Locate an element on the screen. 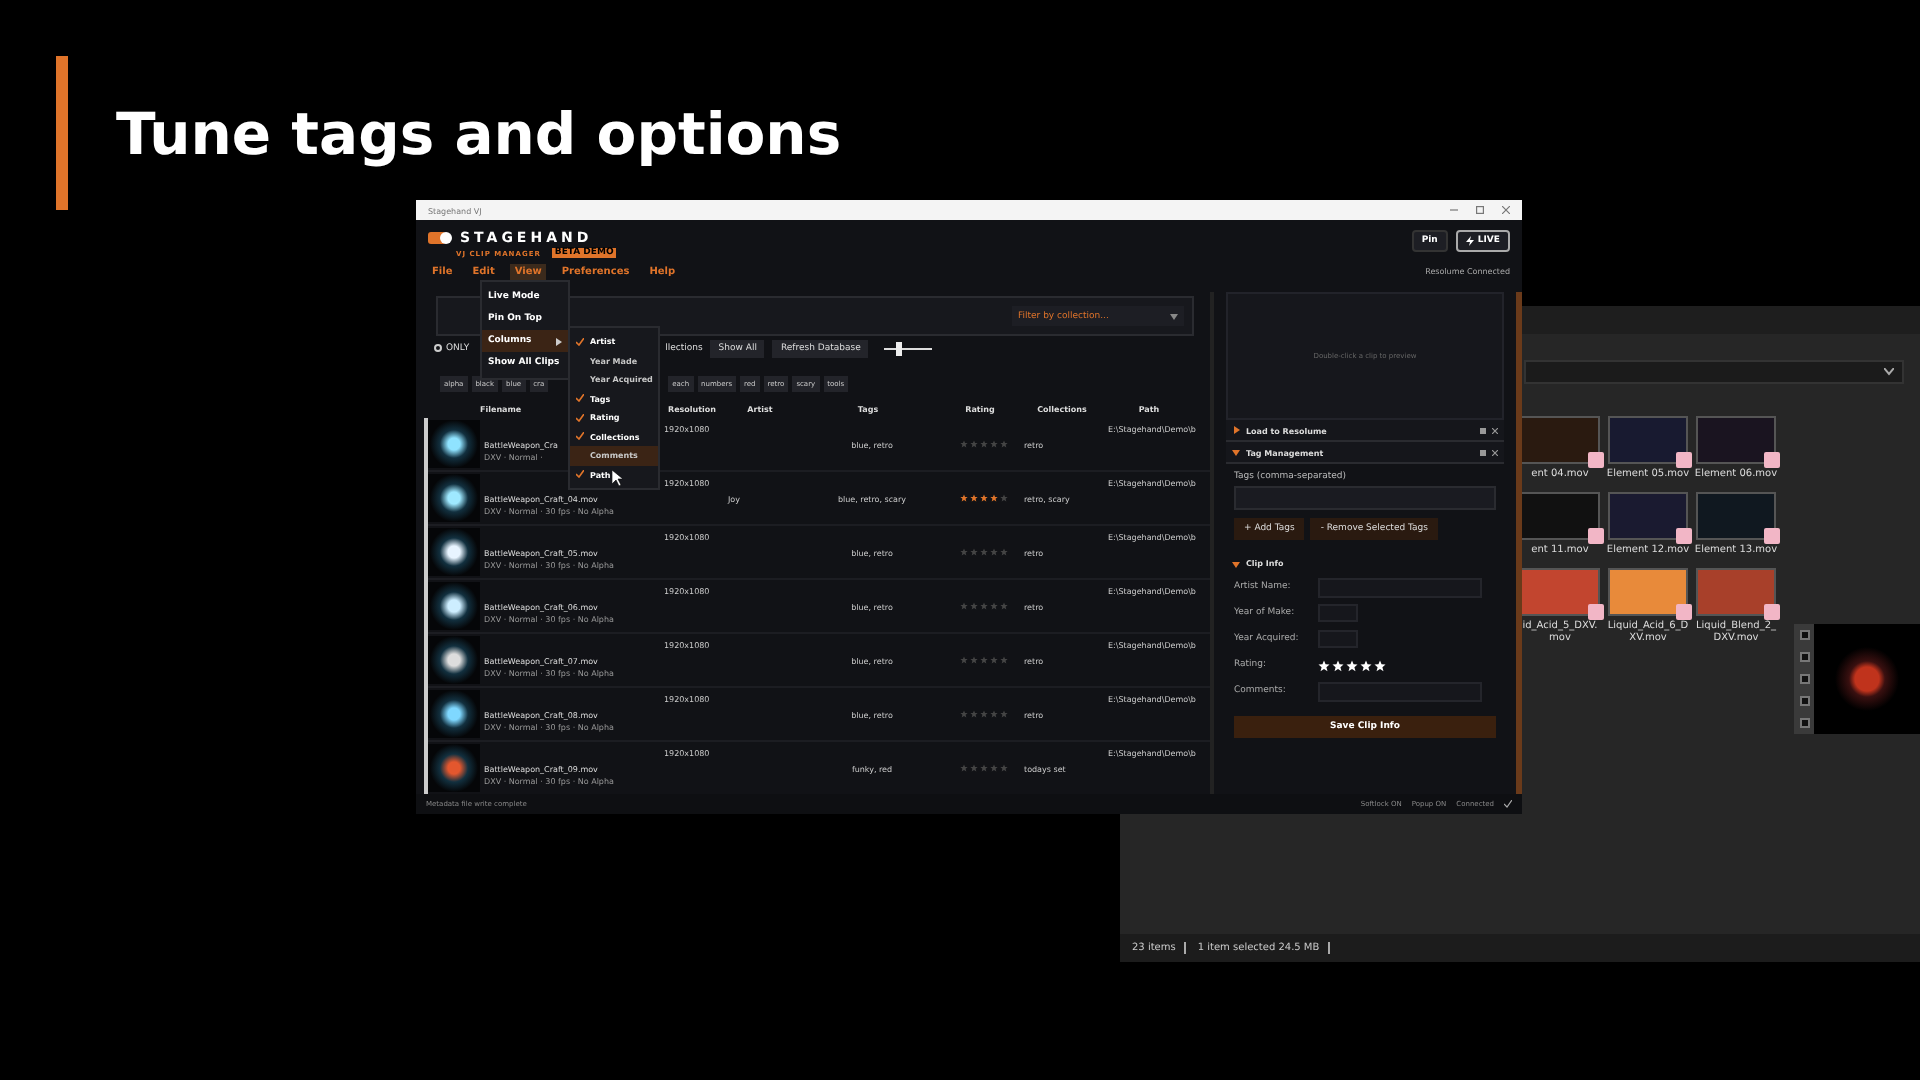  logo-icon is located at coordinates (440, 238).